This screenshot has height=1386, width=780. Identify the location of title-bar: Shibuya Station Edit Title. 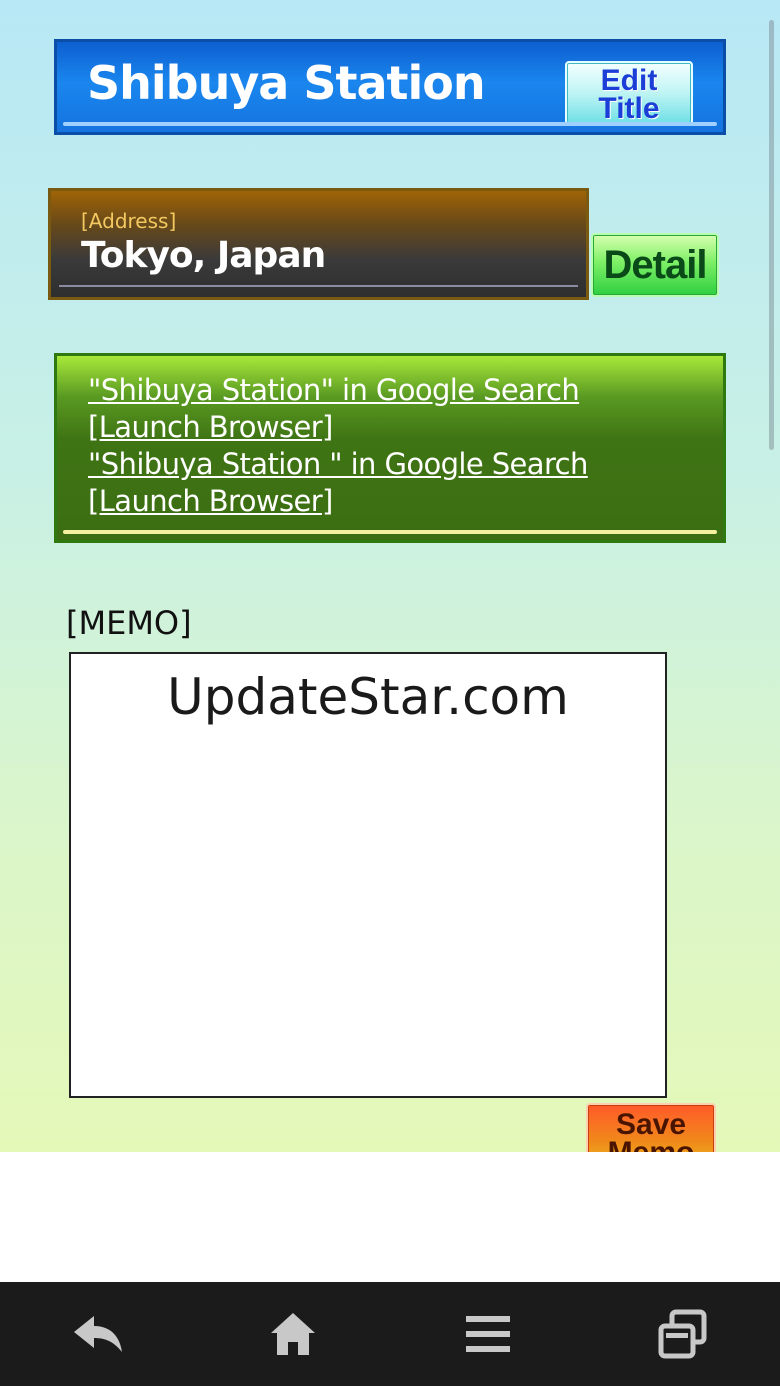
(390, 87).